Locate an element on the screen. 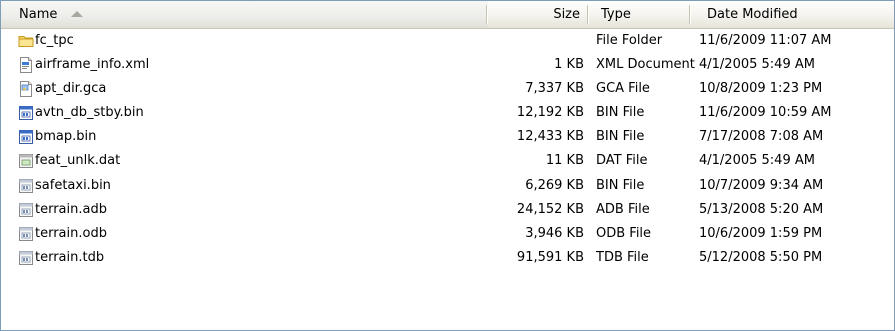 The height and width of the screenshot is (331, 895). file-size: 1 KB is located at coordinates (569, 65).